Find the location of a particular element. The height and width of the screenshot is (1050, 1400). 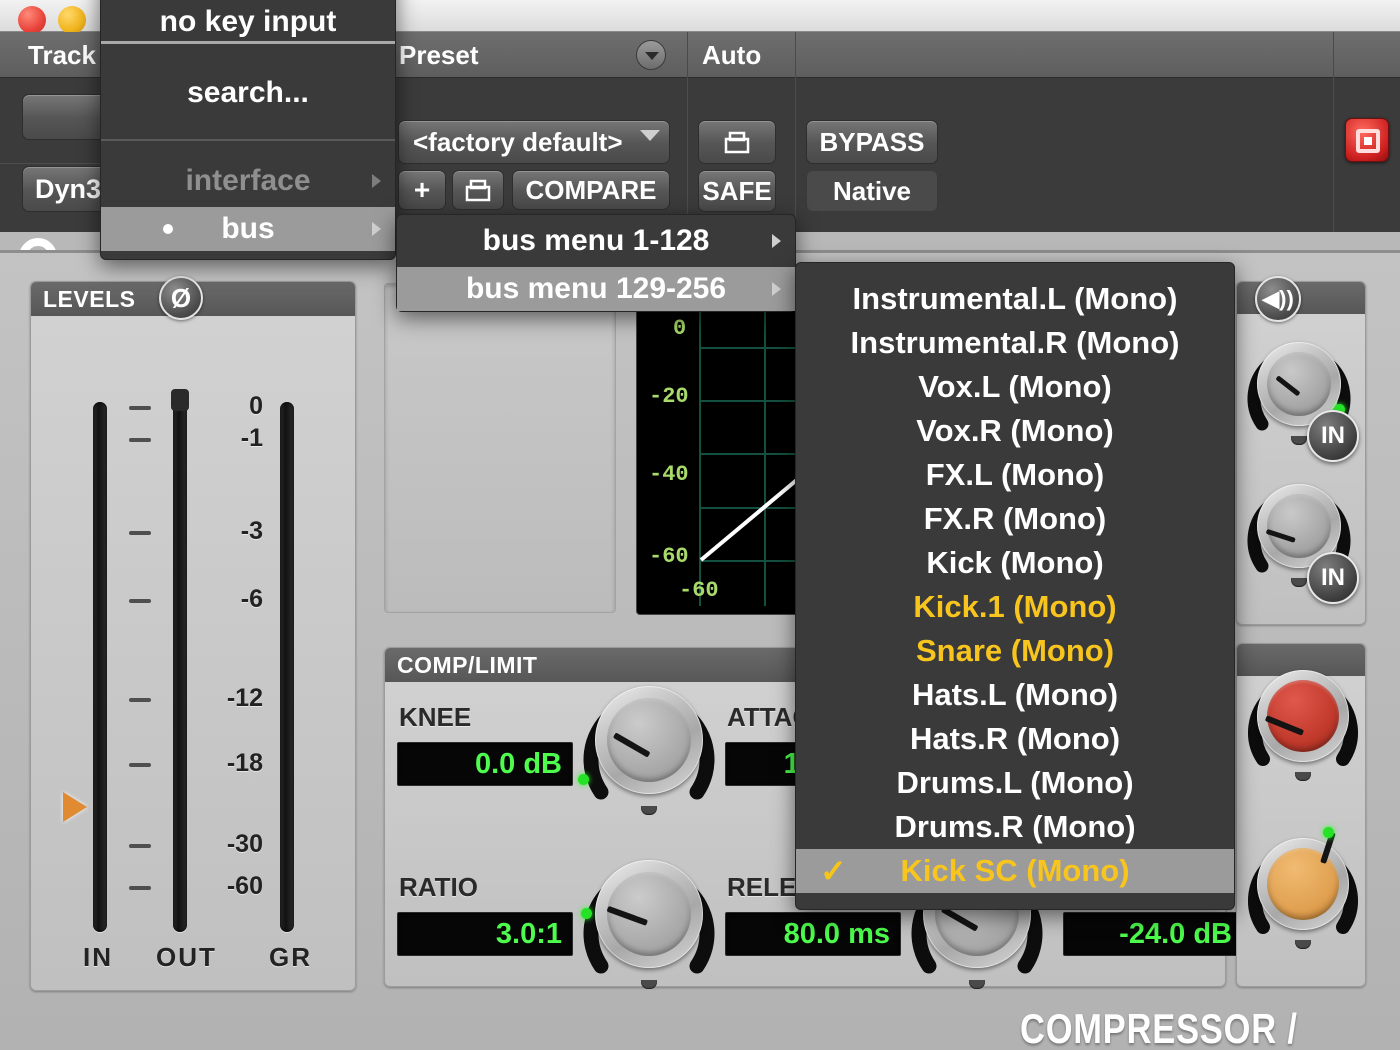

filter-panel-top: ◀)) IN IN is located at coordinates (1301, 450).